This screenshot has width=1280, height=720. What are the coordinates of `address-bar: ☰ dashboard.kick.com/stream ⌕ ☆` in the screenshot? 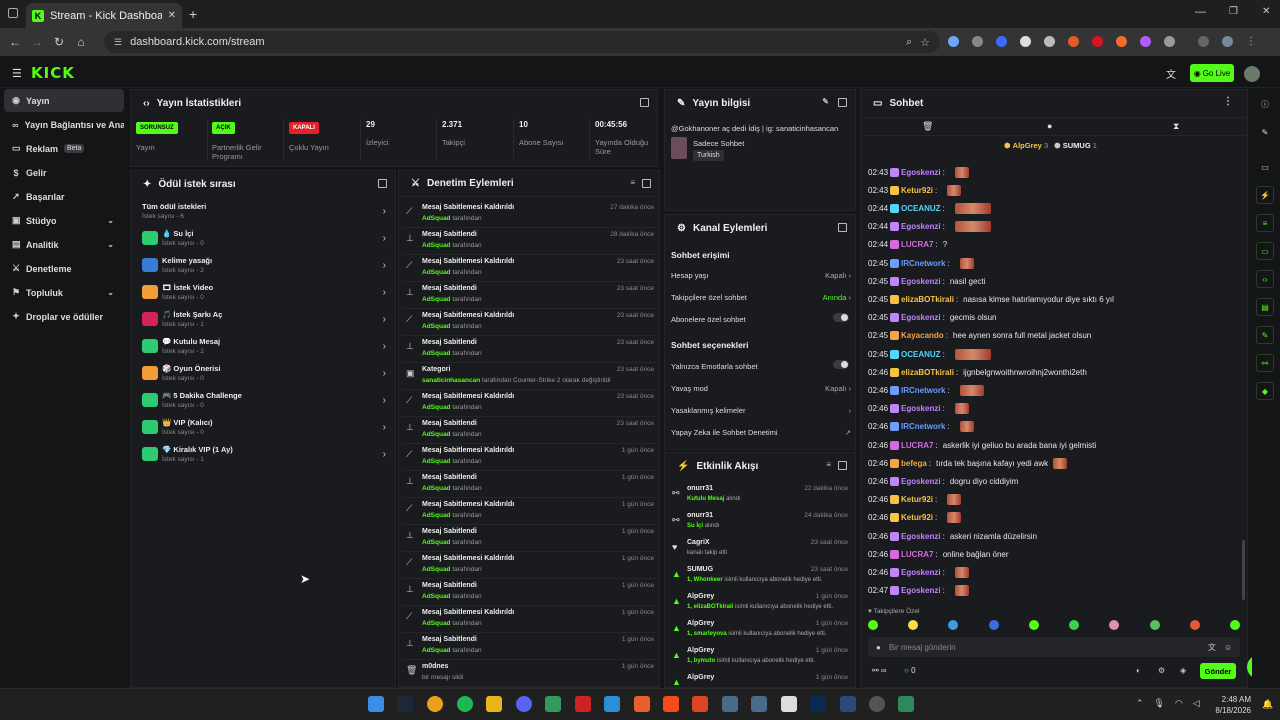 It's located at (522, 42).